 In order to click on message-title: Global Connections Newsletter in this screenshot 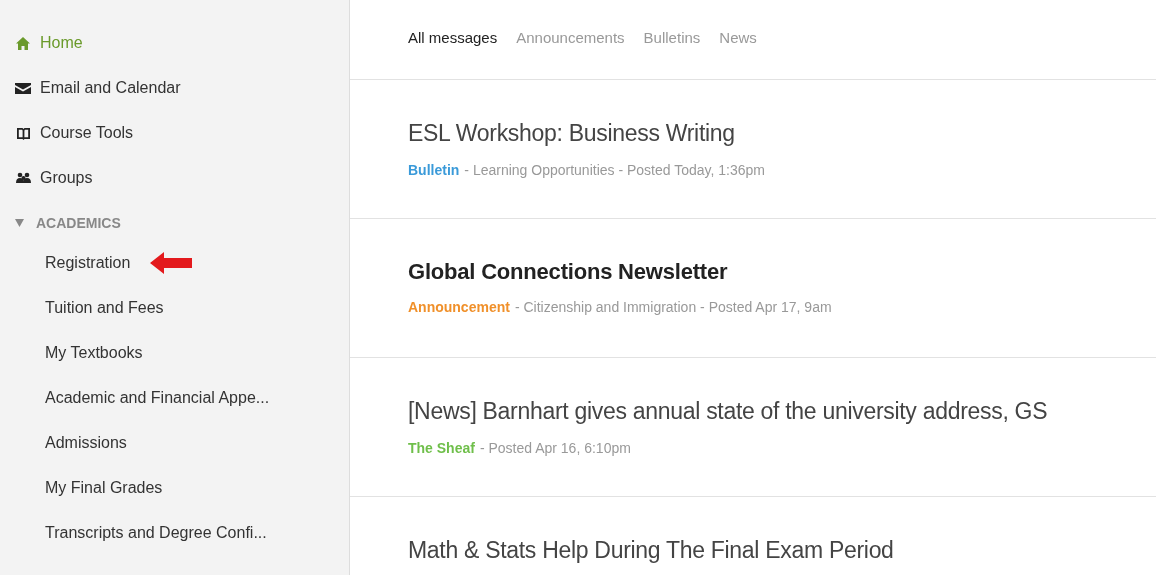, I will do `click(782, 271)`.